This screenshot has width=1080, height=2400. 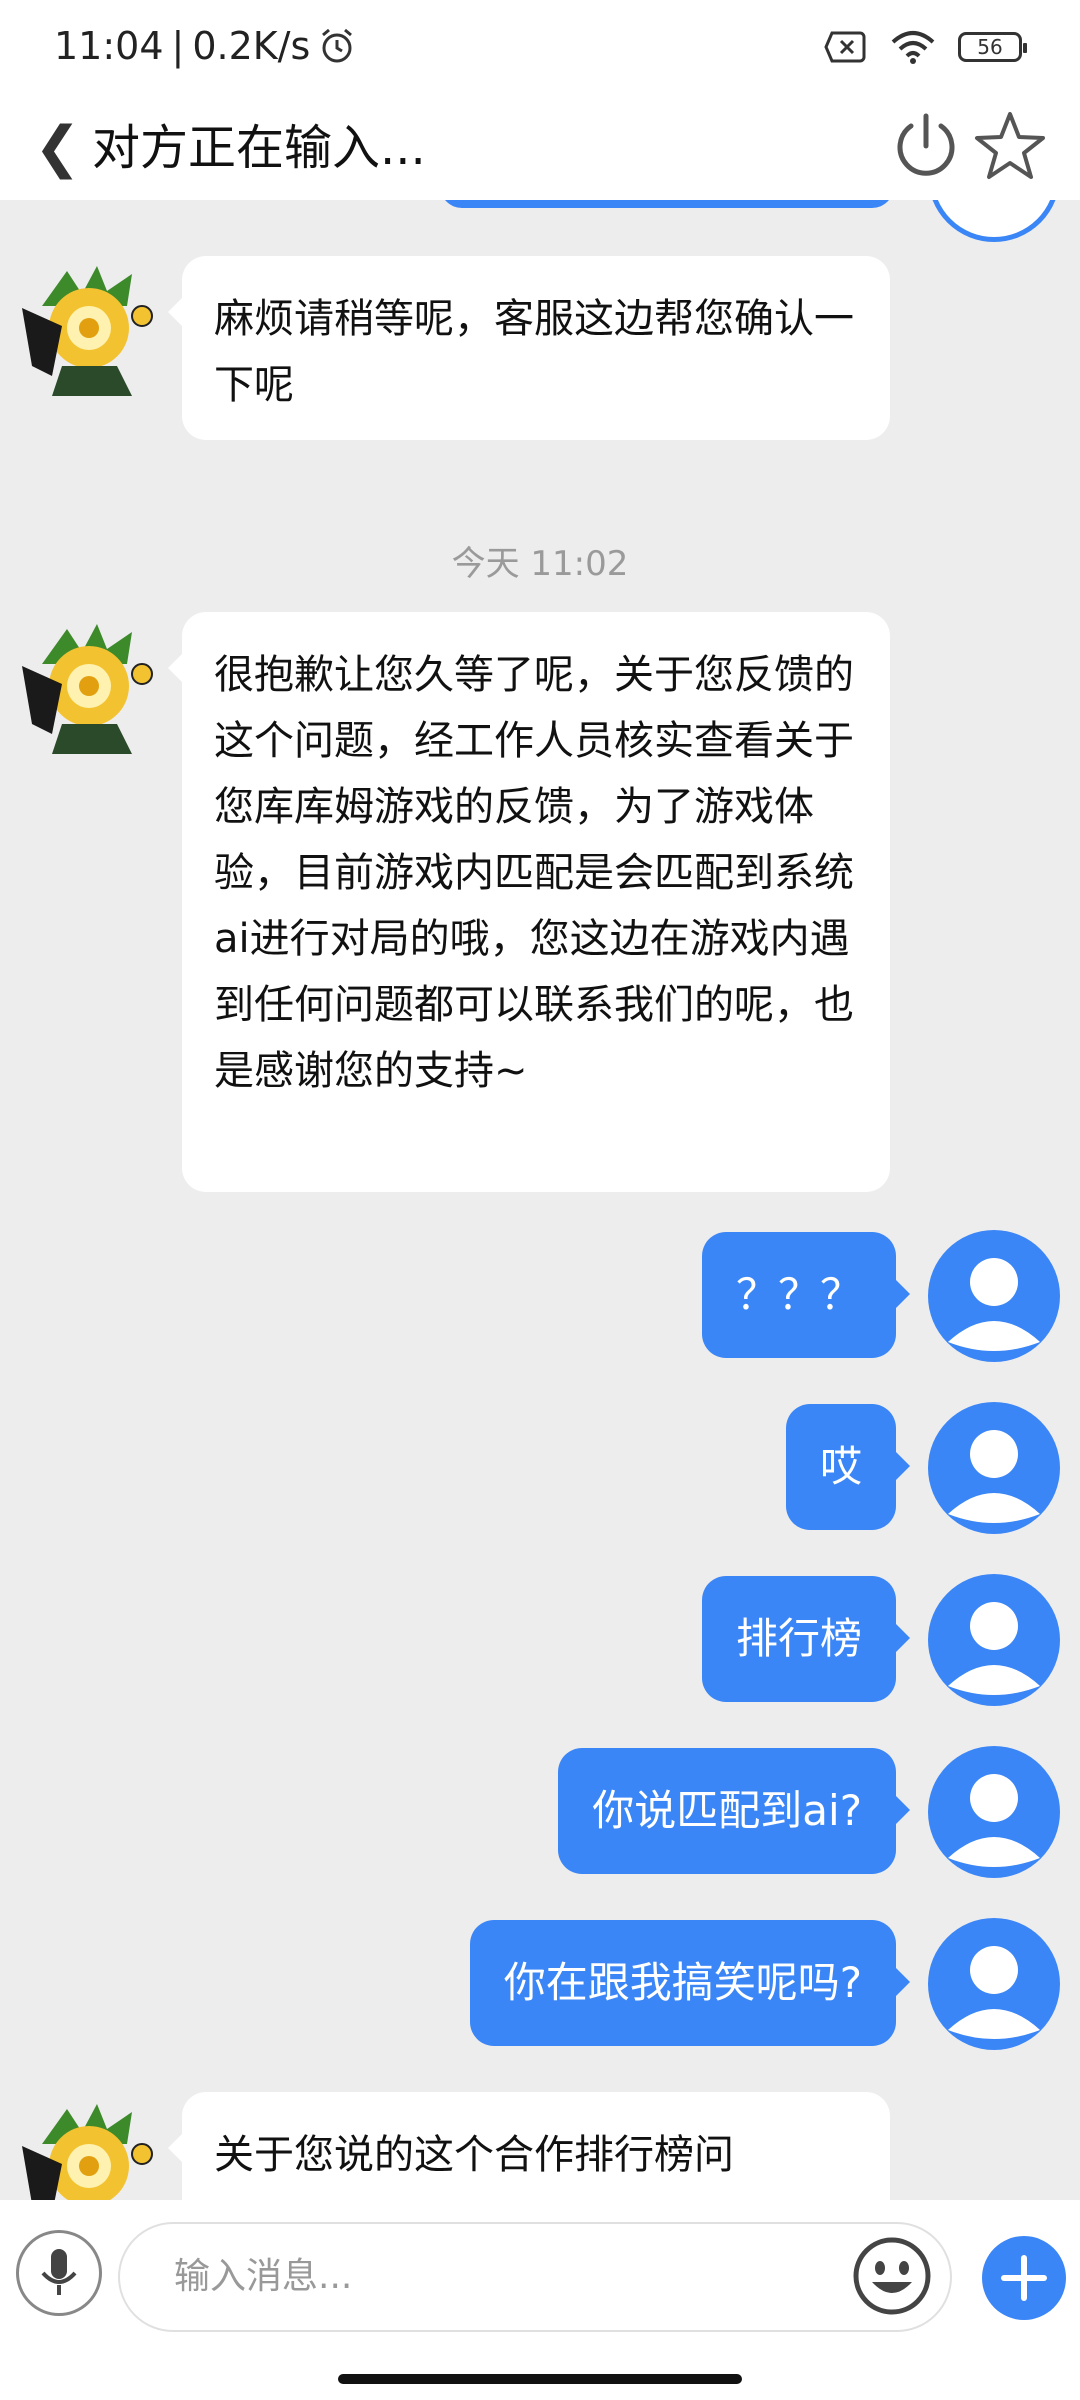 I want to click on voice-button, so click(x=59, y=2273).